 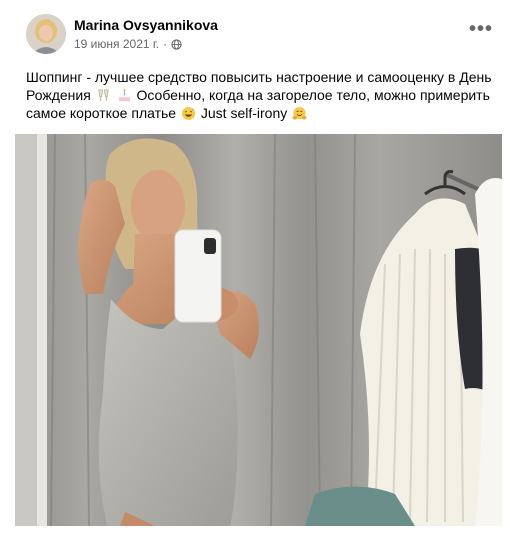 What do you see at coordinates (103, 95) in the screenshot?
I see `clinking-glasses-emoji` at bounding box center [103, 95].